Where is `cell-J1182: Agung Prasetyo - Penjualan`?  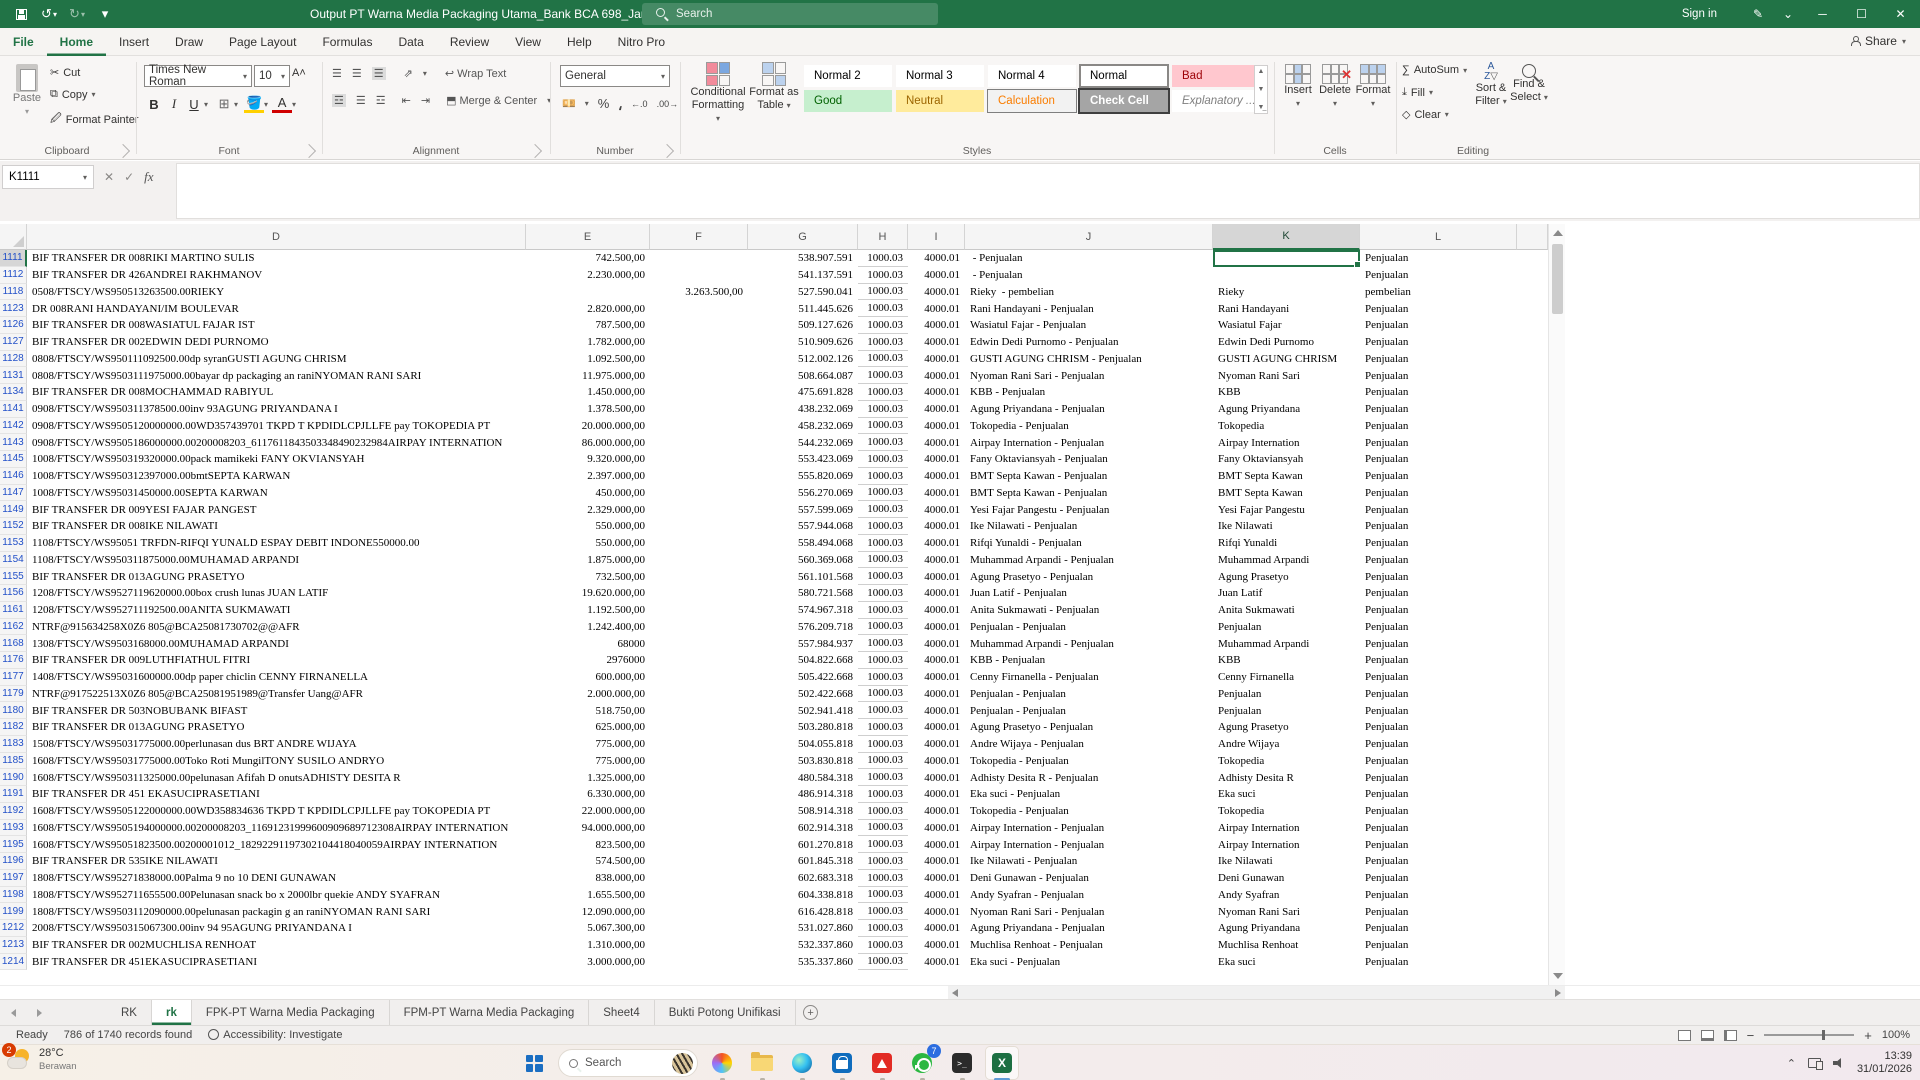
cell-J1182: Agung Prasetyo - Penjualan is located at coordinates (1089, 727).